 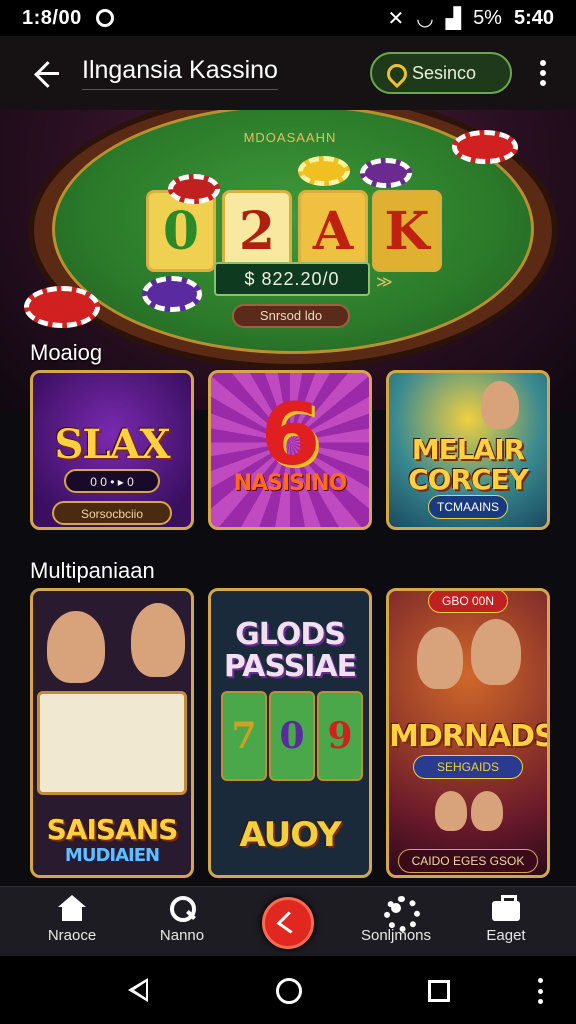 What do you see at coordinates (288, 18) in the screenshot?
I see `status-bar: 1:8/00 ✕ ◡ ▟ 5% 5:40` at bounding box center [288, 18].